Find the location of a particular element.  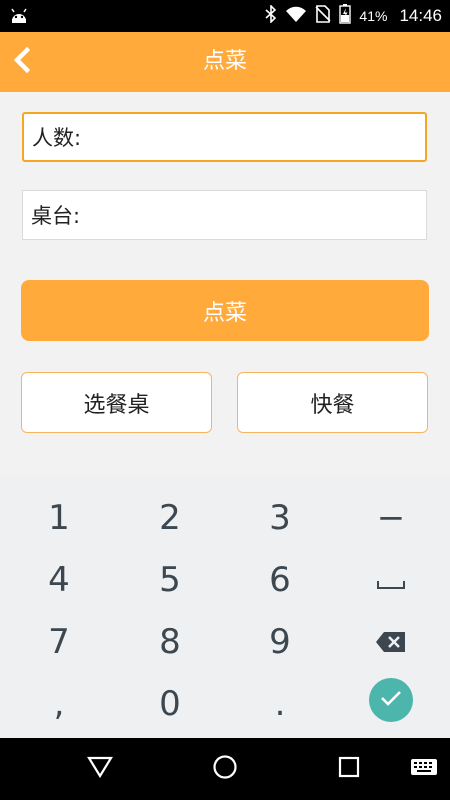

key-8: 8 is located at coordinates (170, 642).